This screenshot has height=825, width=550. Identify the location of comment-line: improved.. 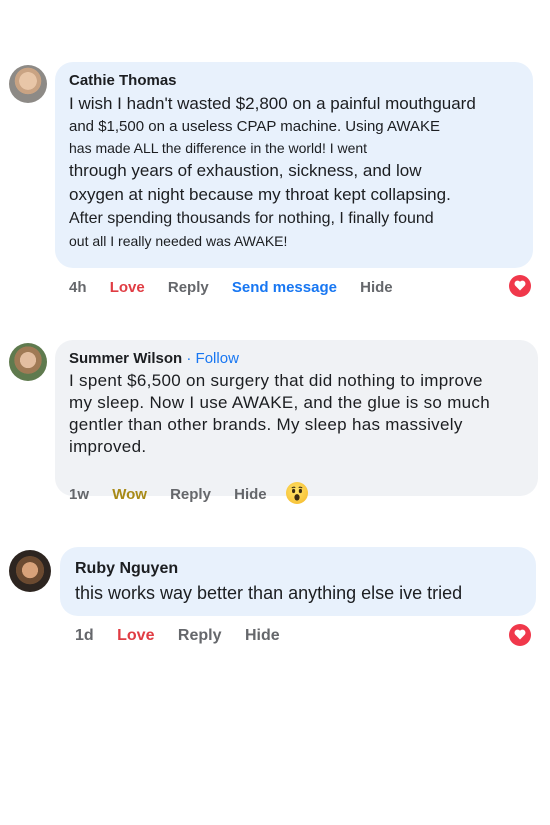
(108, 446).